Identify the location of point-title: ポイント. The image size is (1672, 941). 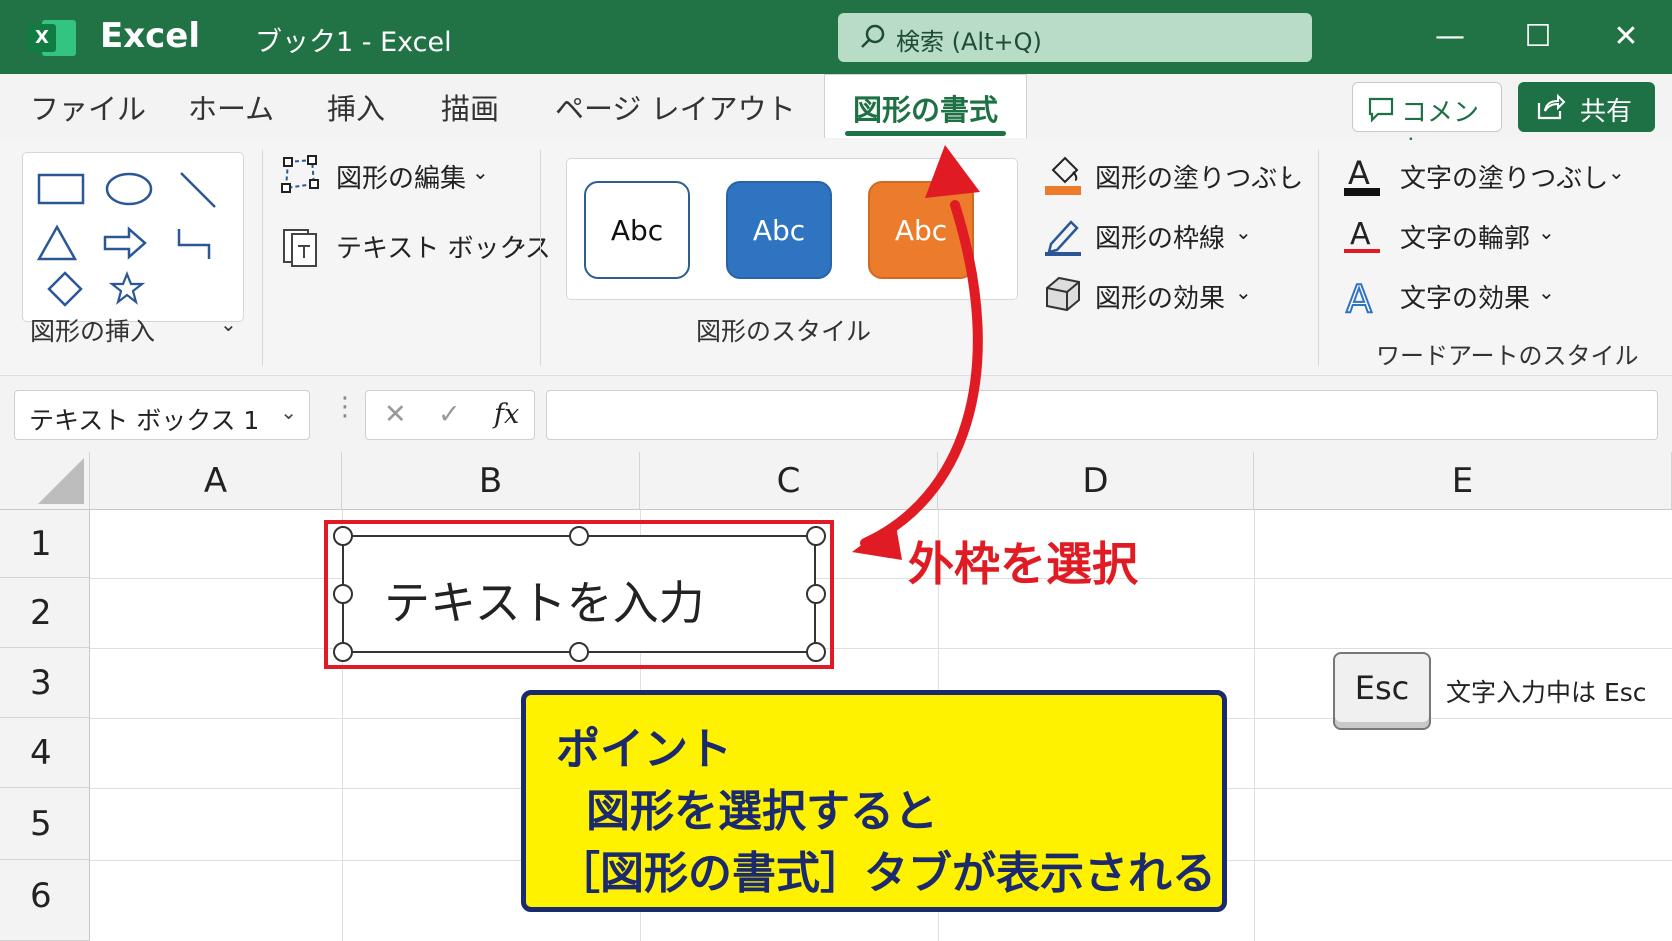
(644, 749).